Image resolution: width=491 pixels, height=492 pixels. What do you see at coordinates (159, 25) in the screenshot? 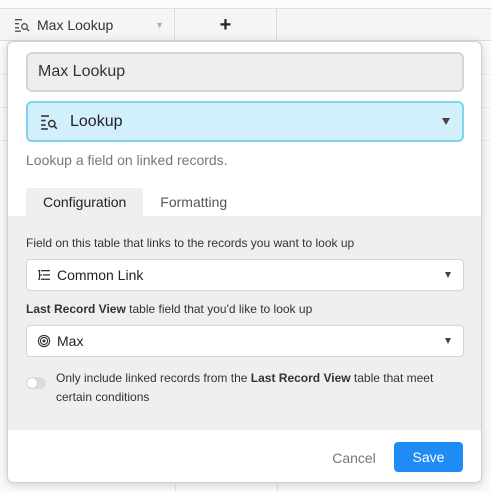
I see `chevron-down-icon: ▼` at bounding box center [159, 25].